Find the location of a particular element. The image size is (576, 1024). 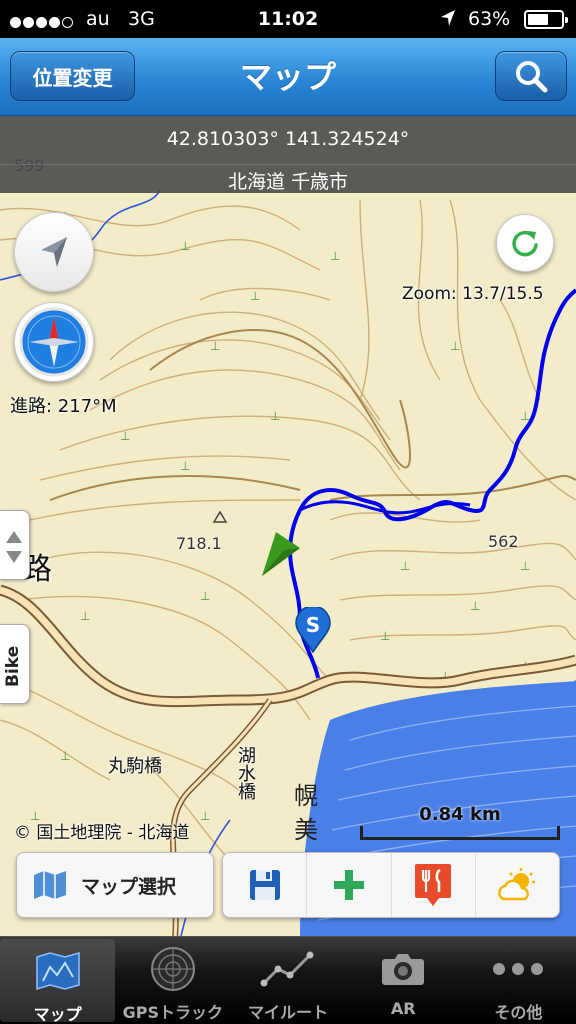

save-track-button is located at coordinates (264, 885).